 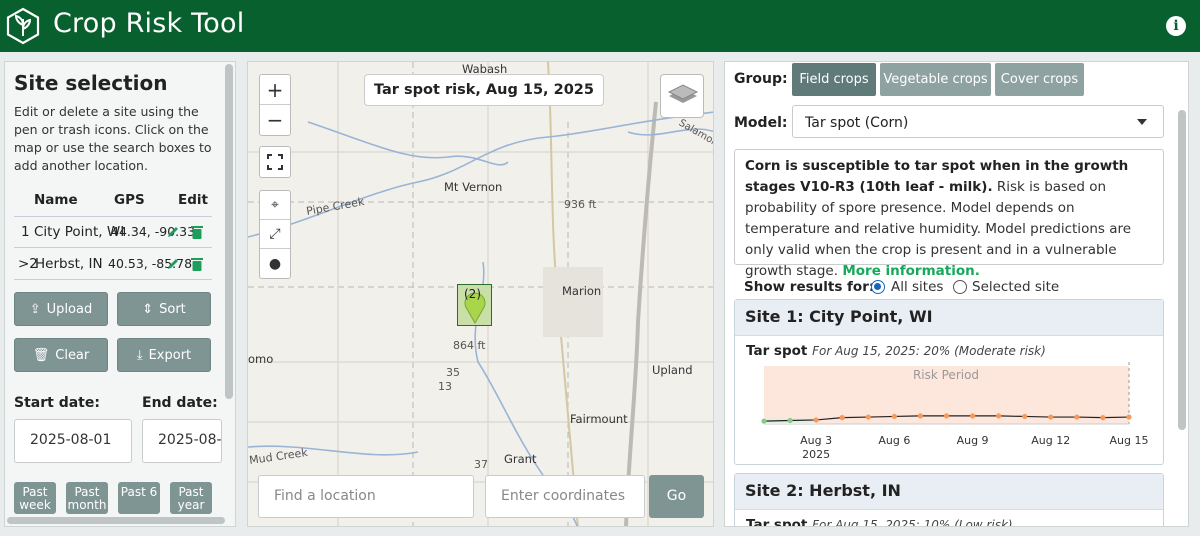 What do you see at coordinates (275, 263) in the screenshot?
I see `globe-button: ●` at bounding box center [275, 263].